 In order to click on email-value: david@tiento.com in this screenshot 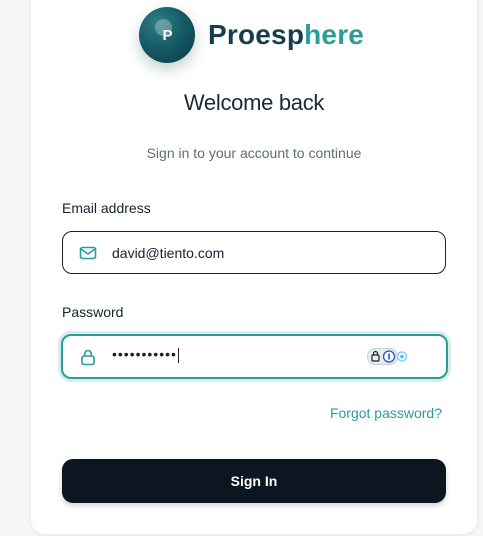, I will do `click(168, 253)`.